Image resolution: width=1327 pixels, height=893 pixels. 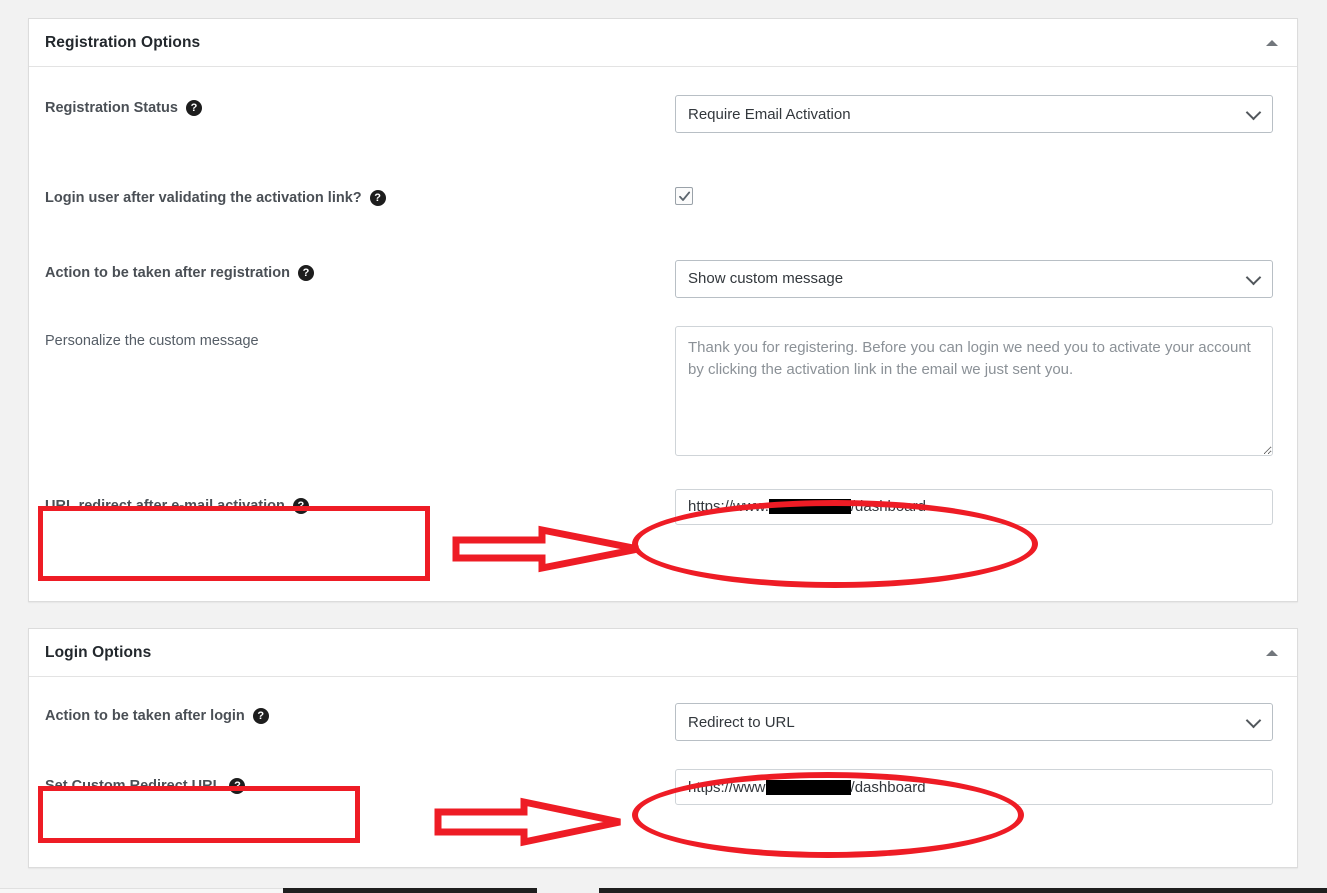 I want to click on control-custom-message, so click(x=978, y=393).